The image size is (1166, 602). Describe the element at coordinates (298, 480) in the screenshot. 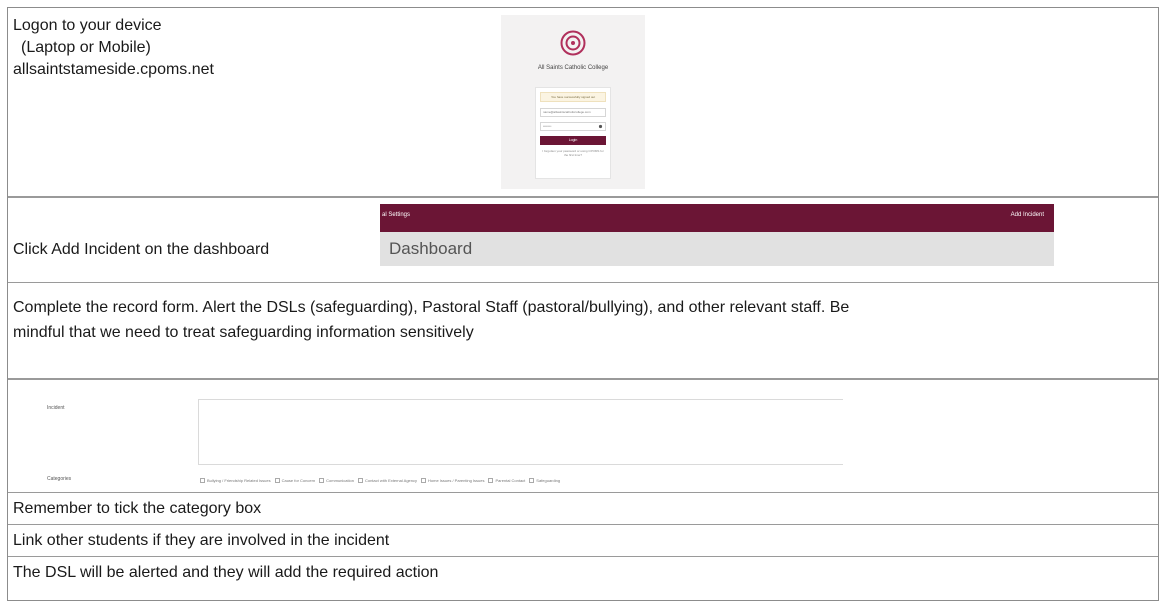

I see `category-label: Cause for Concern` at that location.